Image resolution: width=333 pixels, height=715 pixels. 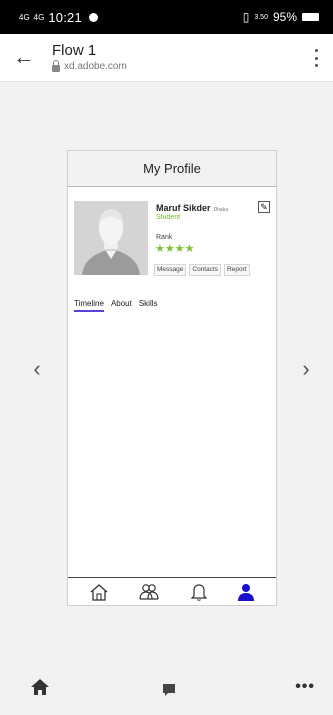 What do you see at coordinates (237, 270) in the screenshot?
I see `report-button: Report` at bounding box center [237, 270].